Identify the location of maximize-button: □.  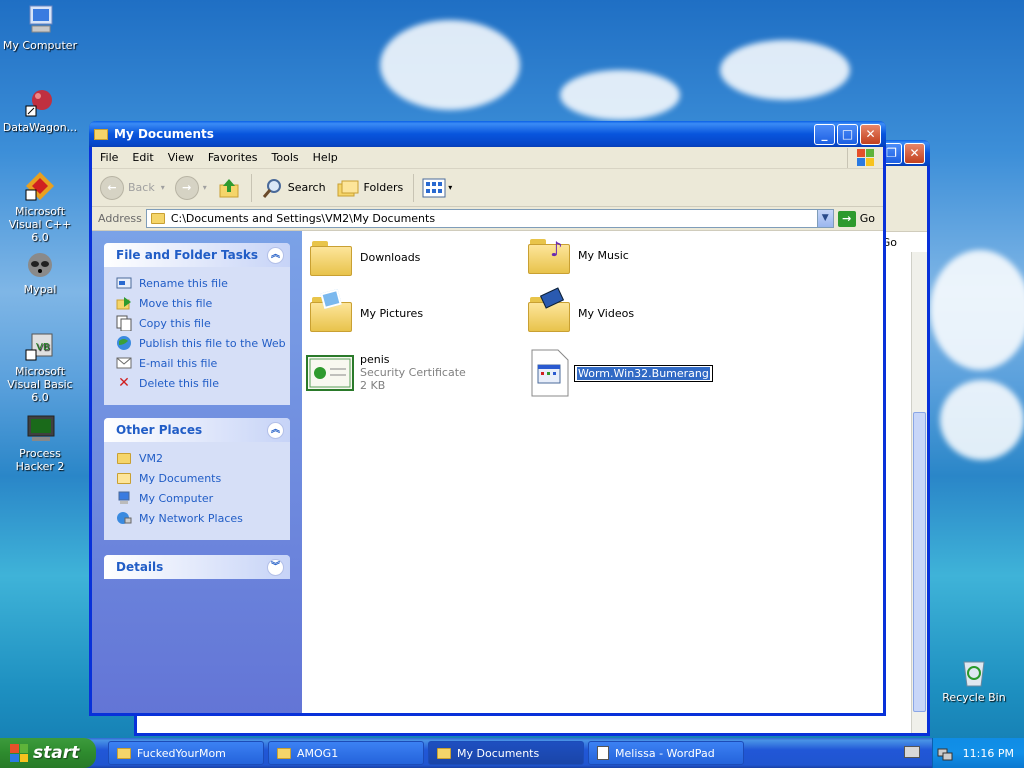
(847, 134).